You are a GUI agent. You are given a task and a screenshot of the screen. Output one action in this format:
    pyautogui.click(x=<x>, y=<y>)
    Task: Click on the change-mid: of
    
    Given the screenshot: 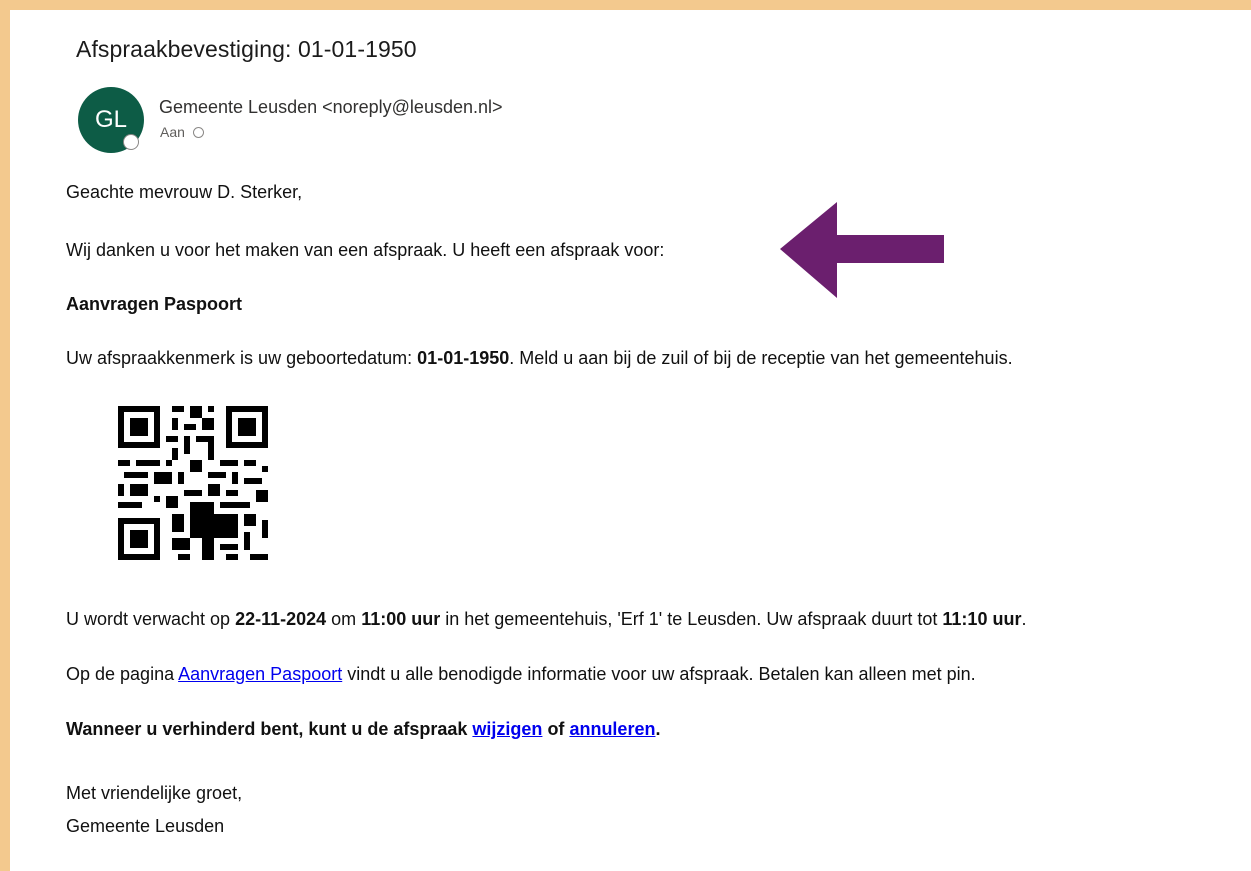 What is the action you would take?
    pyautogui.click(x=556, y=729)
    